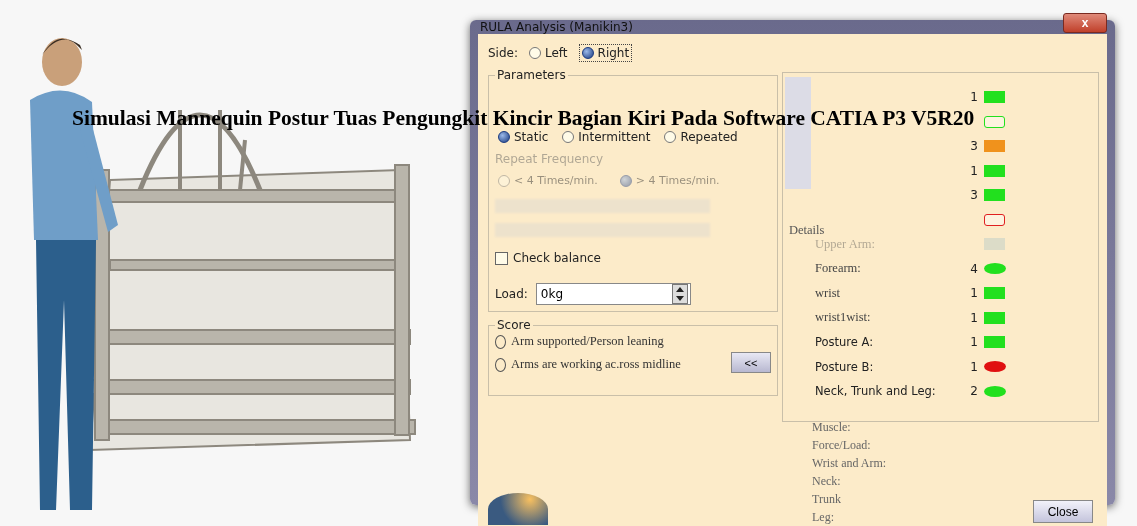 This screenshot has height=526, width=1137. What do you see at coordinates (503, 53) in the screenshot?
I see `side-label: Side:` at bounding box center [503, 53].